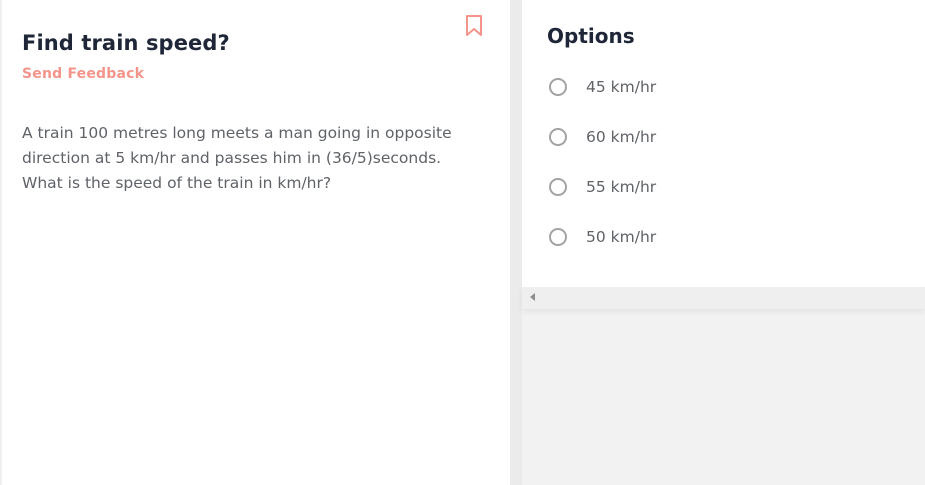 The image size is (925, 485). Describe the element at coordinates (83, 74) in the screenshot. I see `send-feedback-link: Send Feedback` at that location.